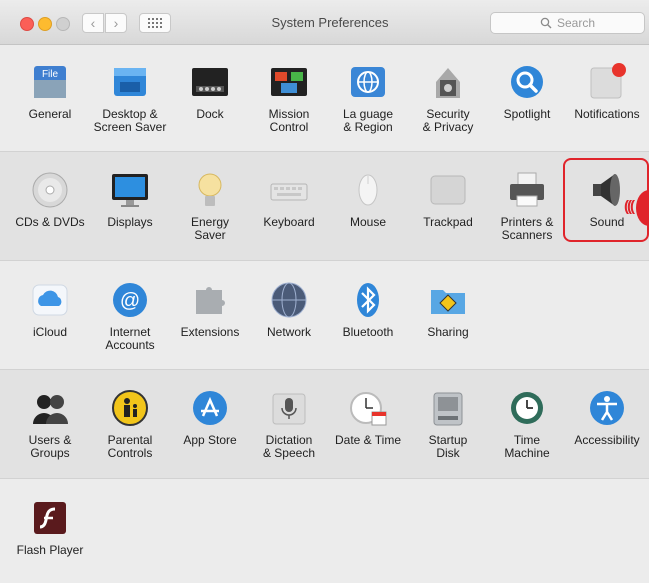 The width and height of the screenshot is (649, 583). What do you see at coordinates (130, 446) in the screenshot?
I see `pane-label: Parental Controls` at bounding box center [130, 446].